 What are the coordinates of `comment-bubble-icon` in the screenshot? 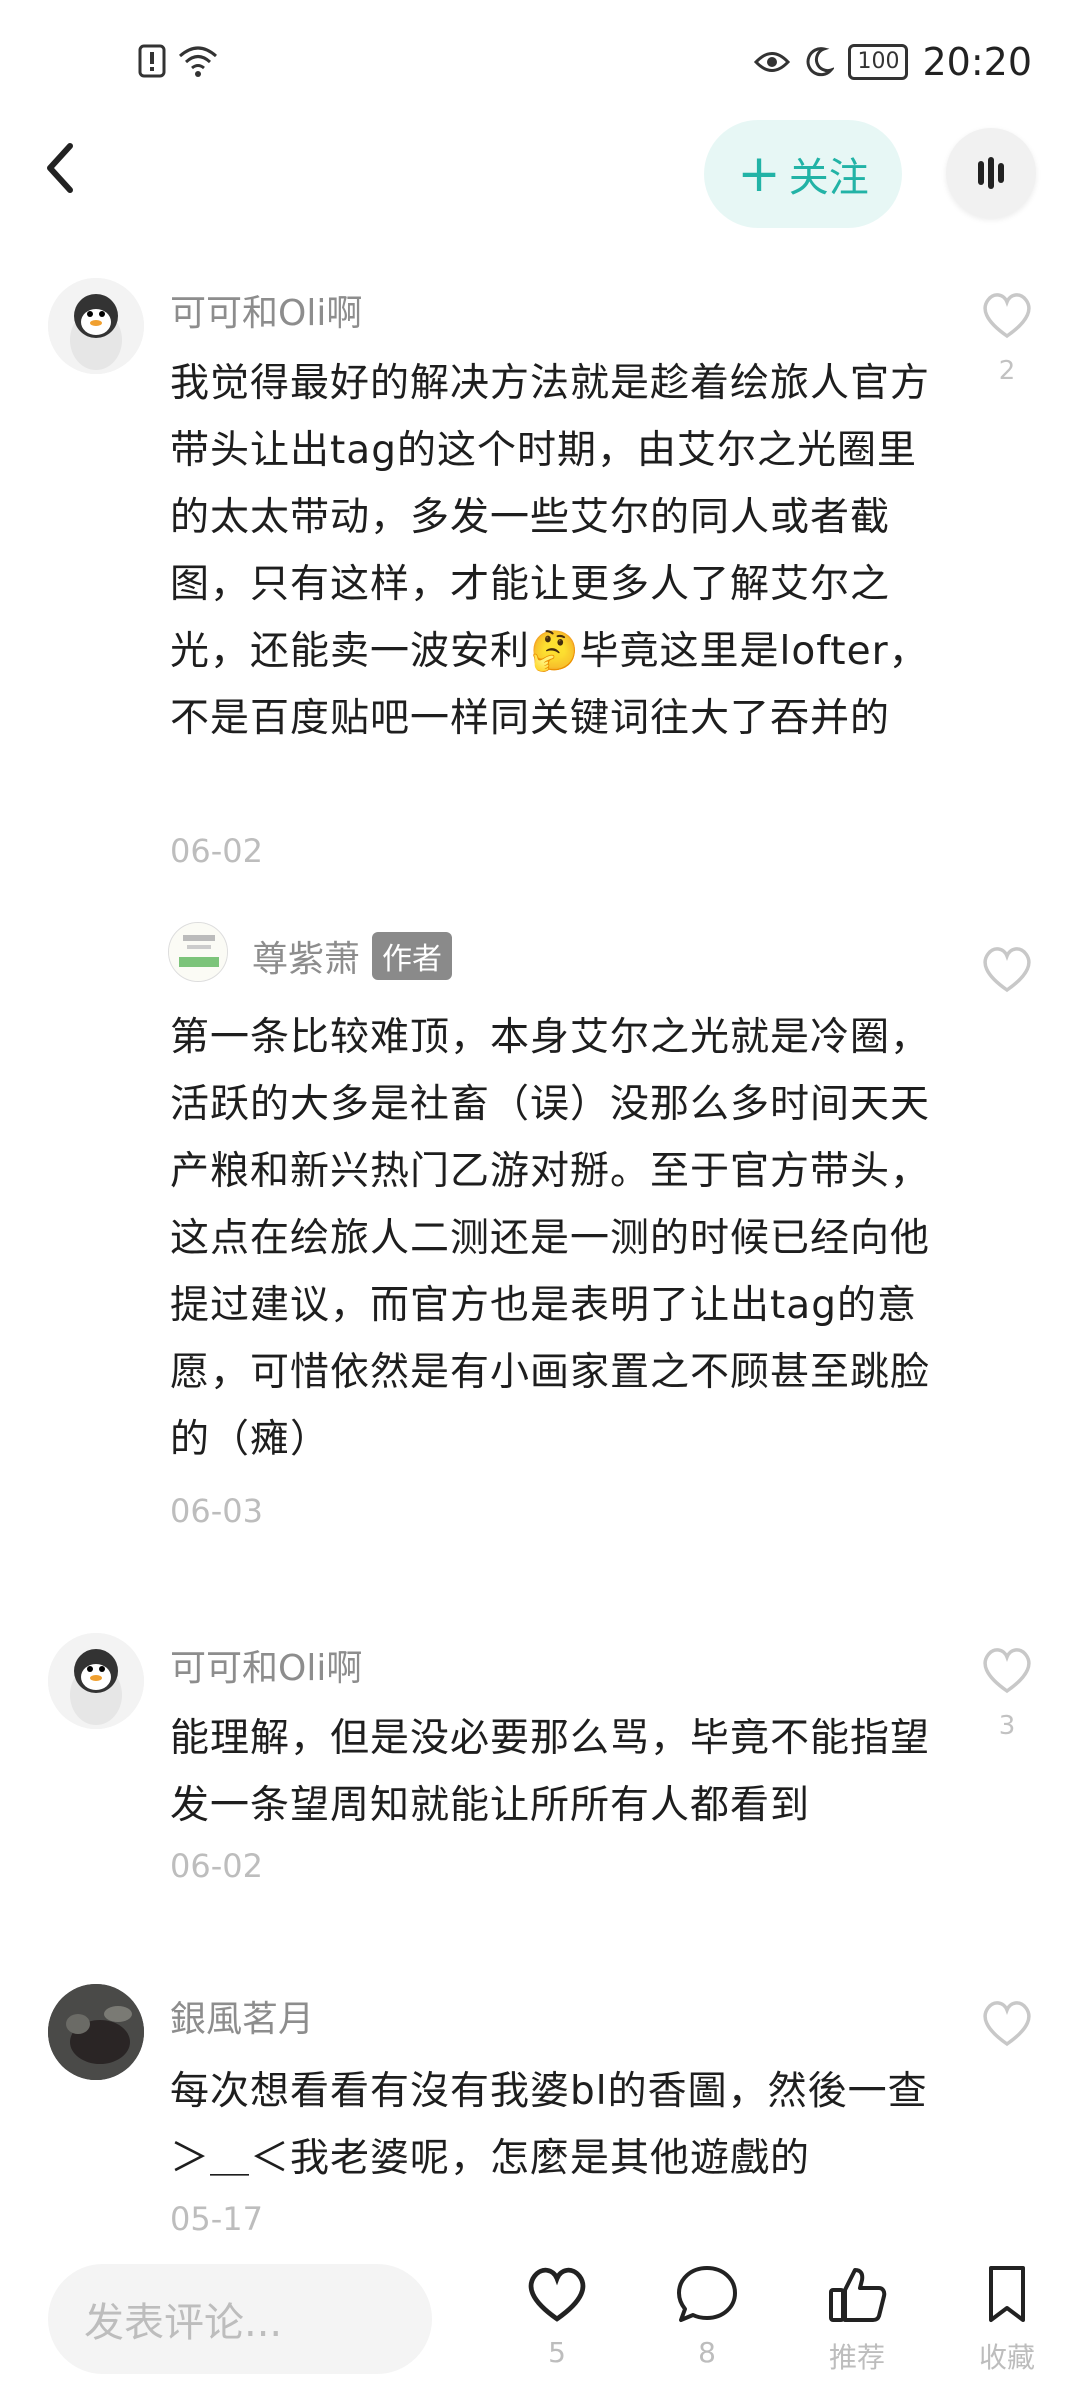 It's located at (707, 2294).